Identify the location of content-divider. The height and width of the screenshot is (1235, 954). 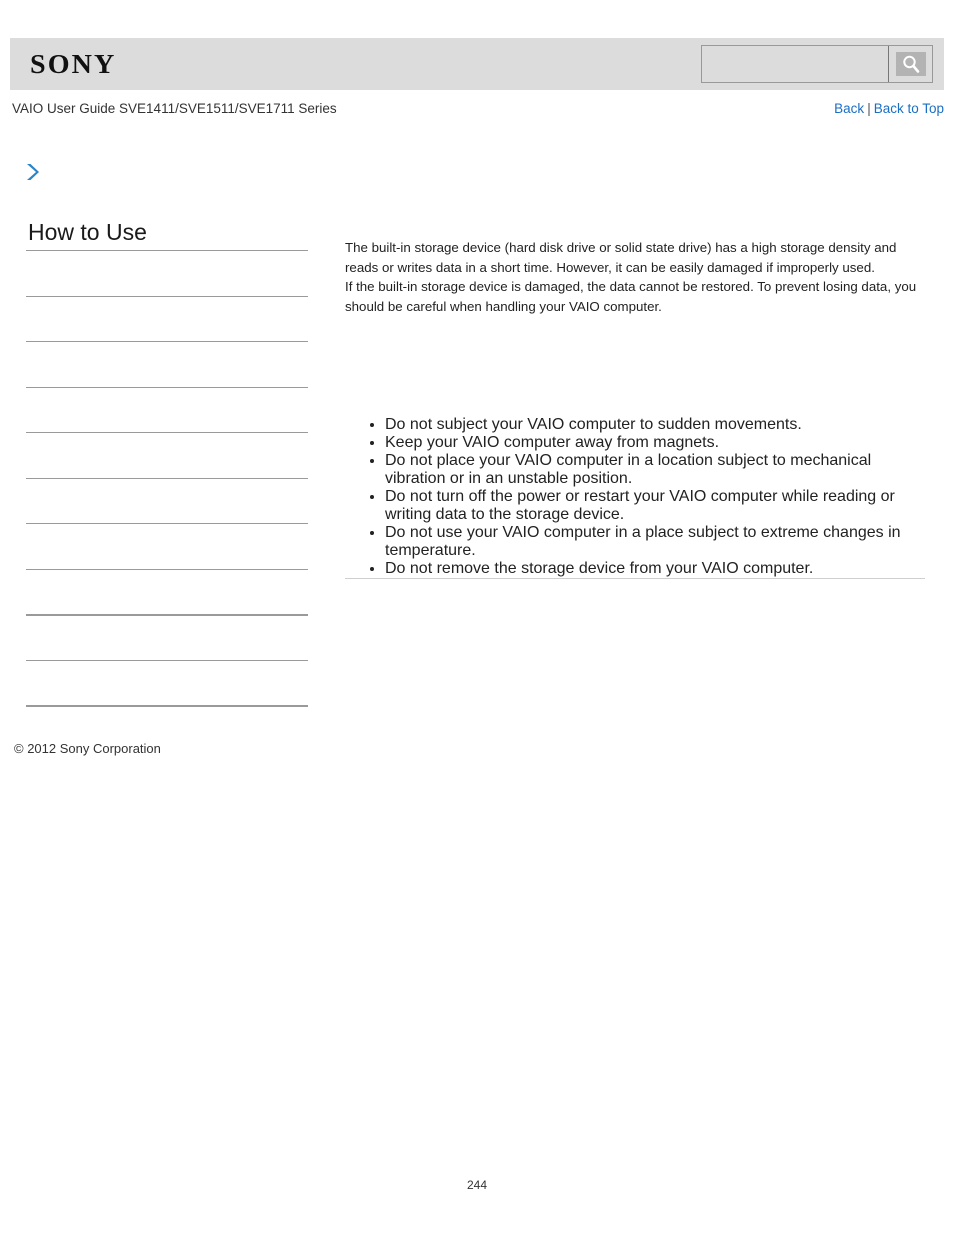
(635, 578).